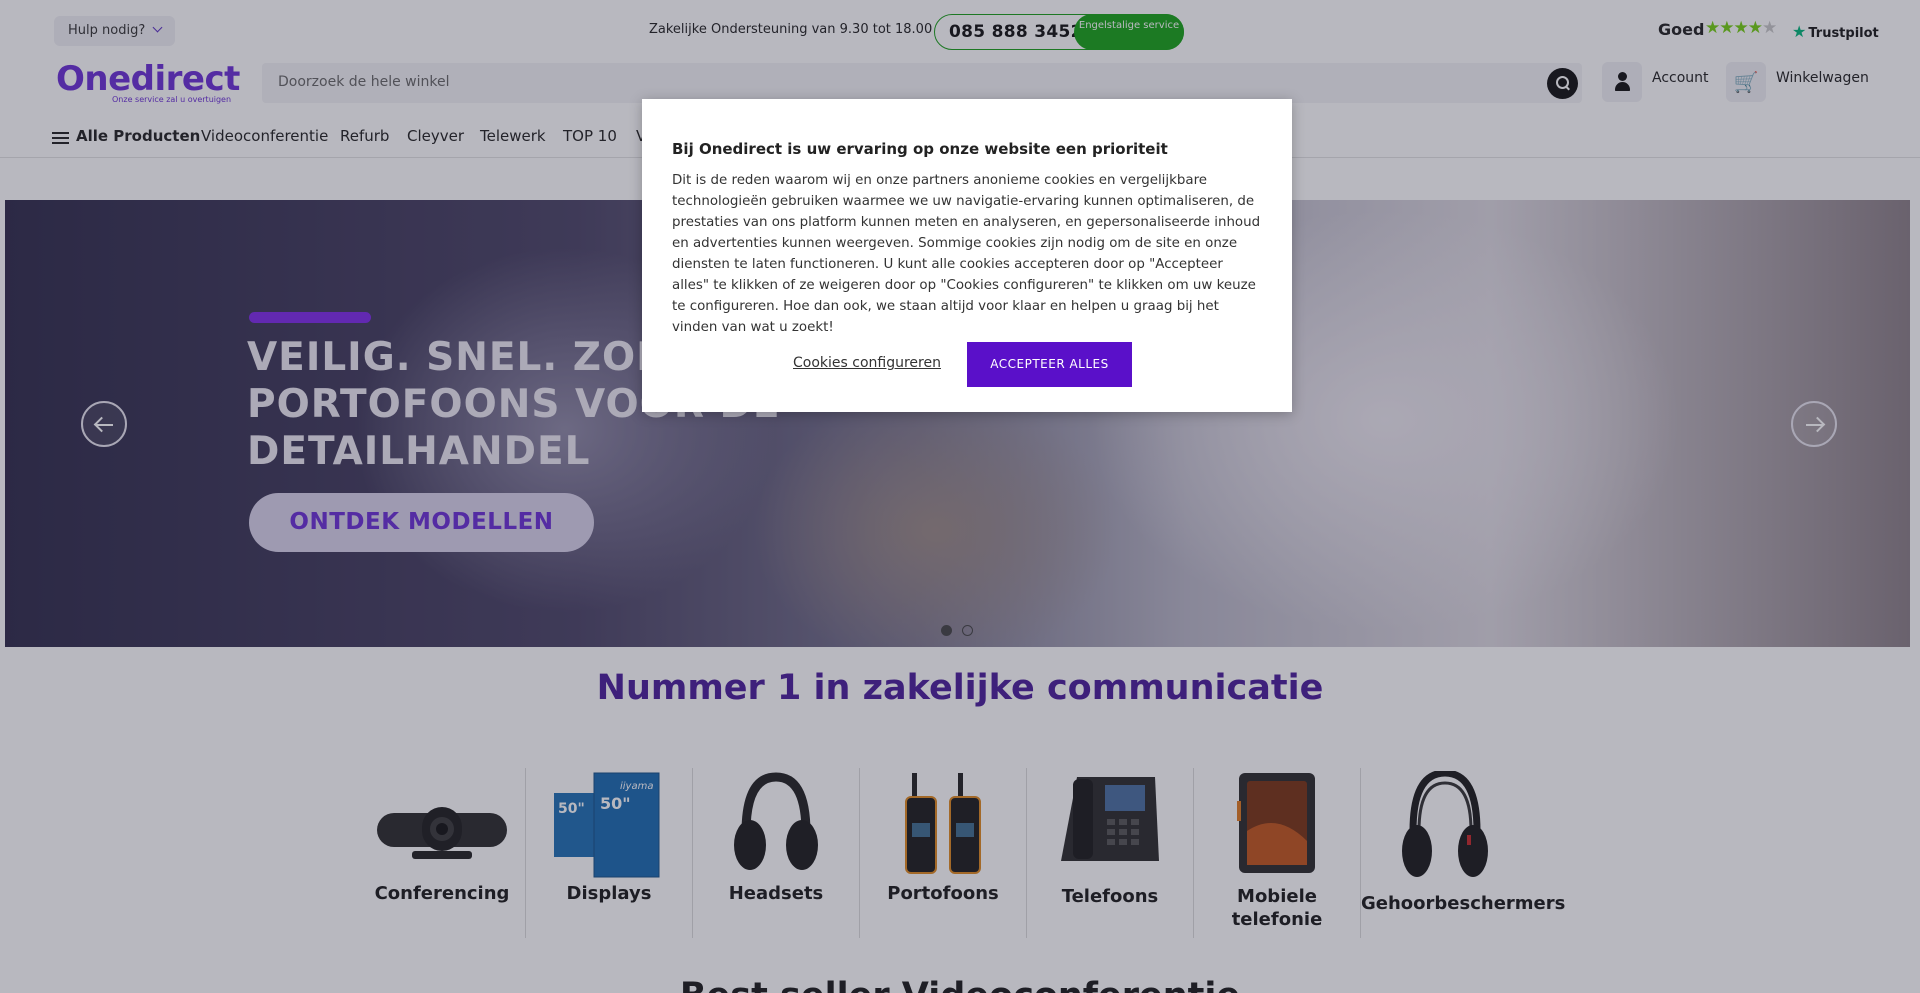  I want to click on accept-all-button: ACCEPTEER ALLES, so click(1049, 364).